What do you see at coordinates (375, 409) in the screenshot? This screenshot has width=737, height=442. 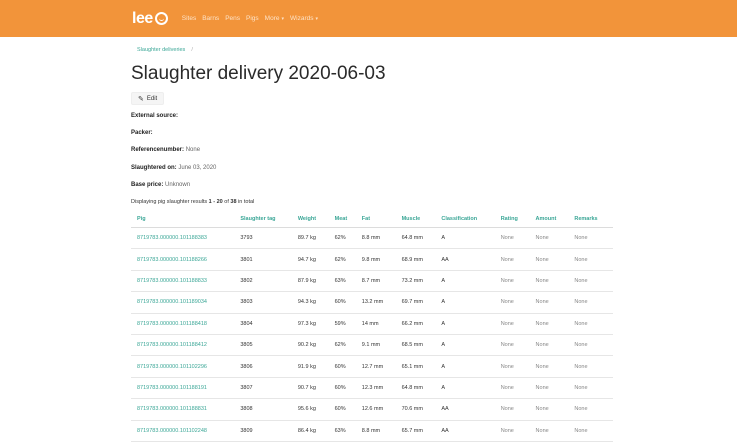 I see `fat-cell: 12.6 mm` at bounding box center [375, 409].